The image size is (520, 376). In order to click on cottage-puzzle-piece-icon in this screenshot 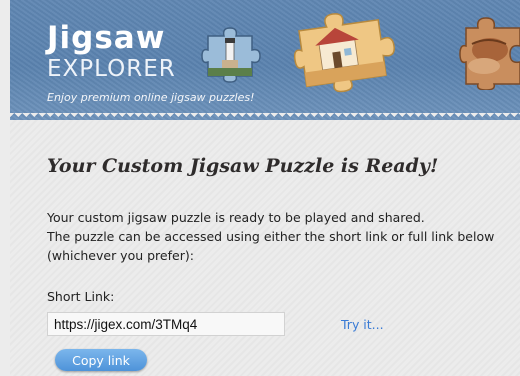, I will do `click(344, 53)`.